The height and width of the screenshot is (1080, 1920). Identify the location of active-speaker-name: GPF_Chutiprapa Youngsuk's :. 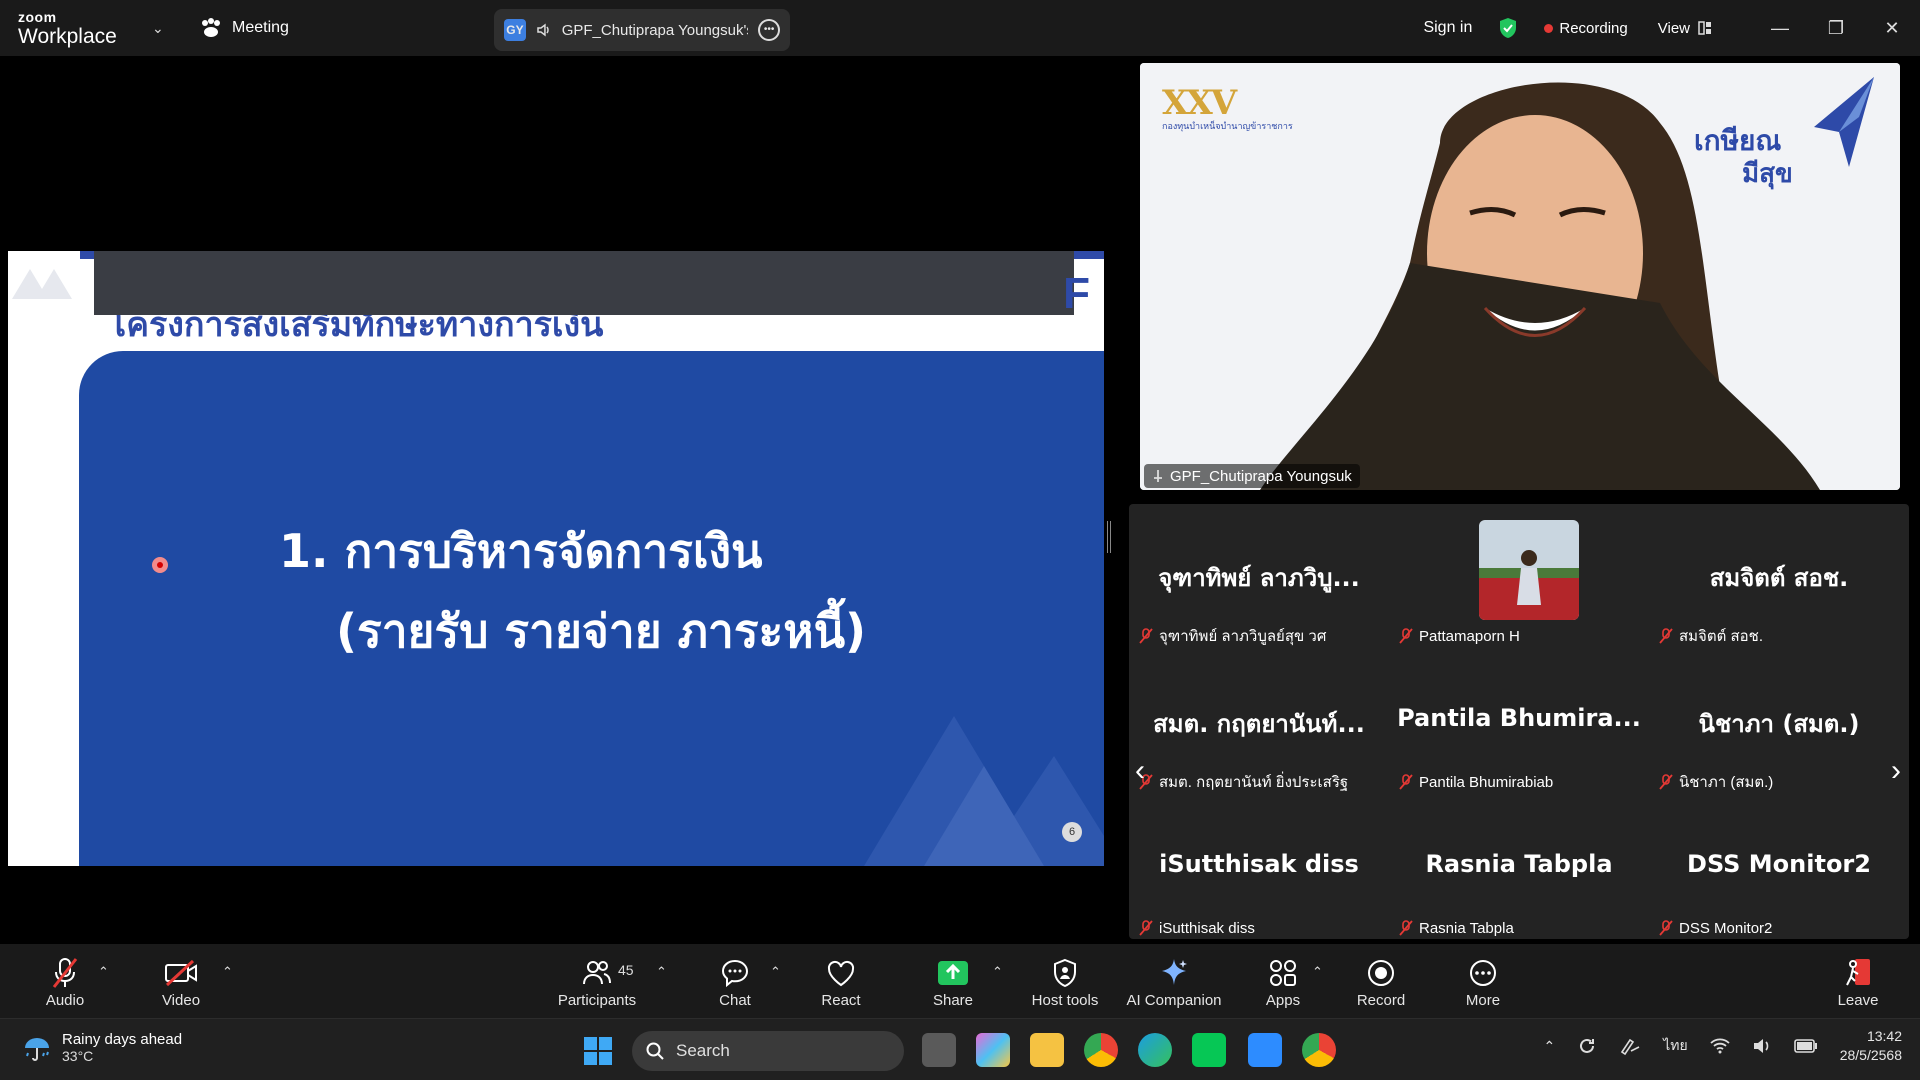
(655, 30).